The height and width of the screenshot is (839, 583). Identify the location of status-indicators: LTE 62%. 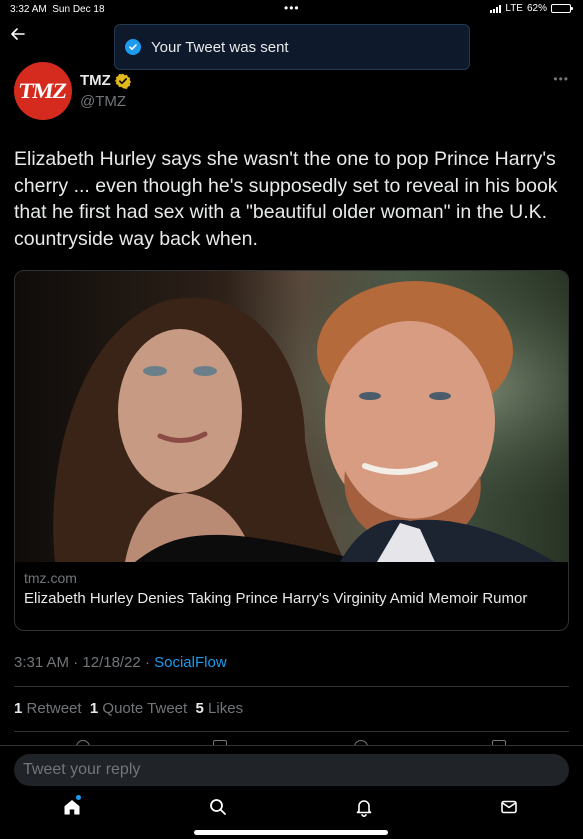
(531, 8).